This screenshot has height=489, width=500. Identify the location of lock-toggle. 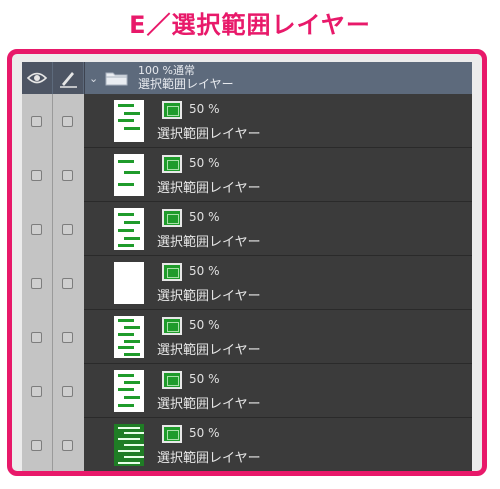
(68, 78).